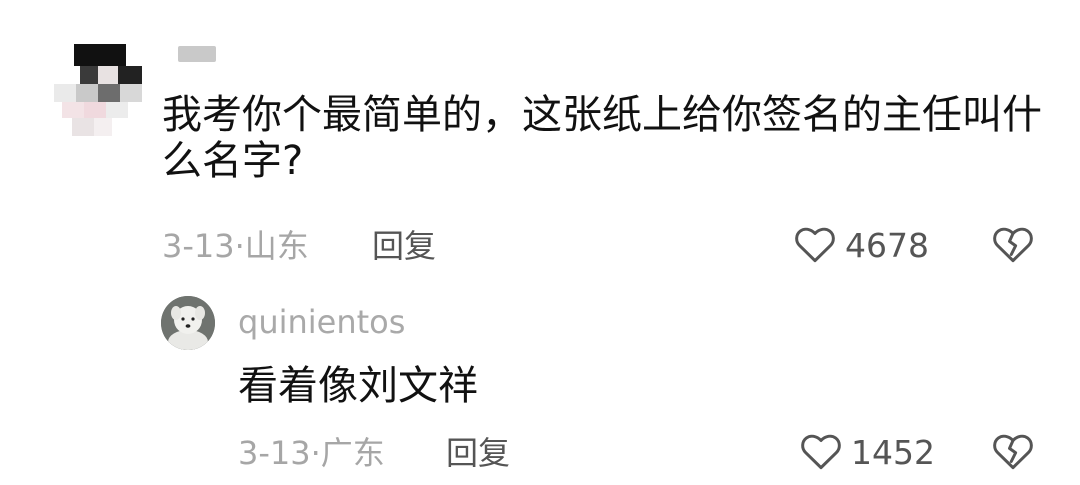 The height and width of the screenshot is (485, 1080). What do you see at coordinates (197, 54) in the screenshot?
I see `author-name` at bounding box center [197, 54].